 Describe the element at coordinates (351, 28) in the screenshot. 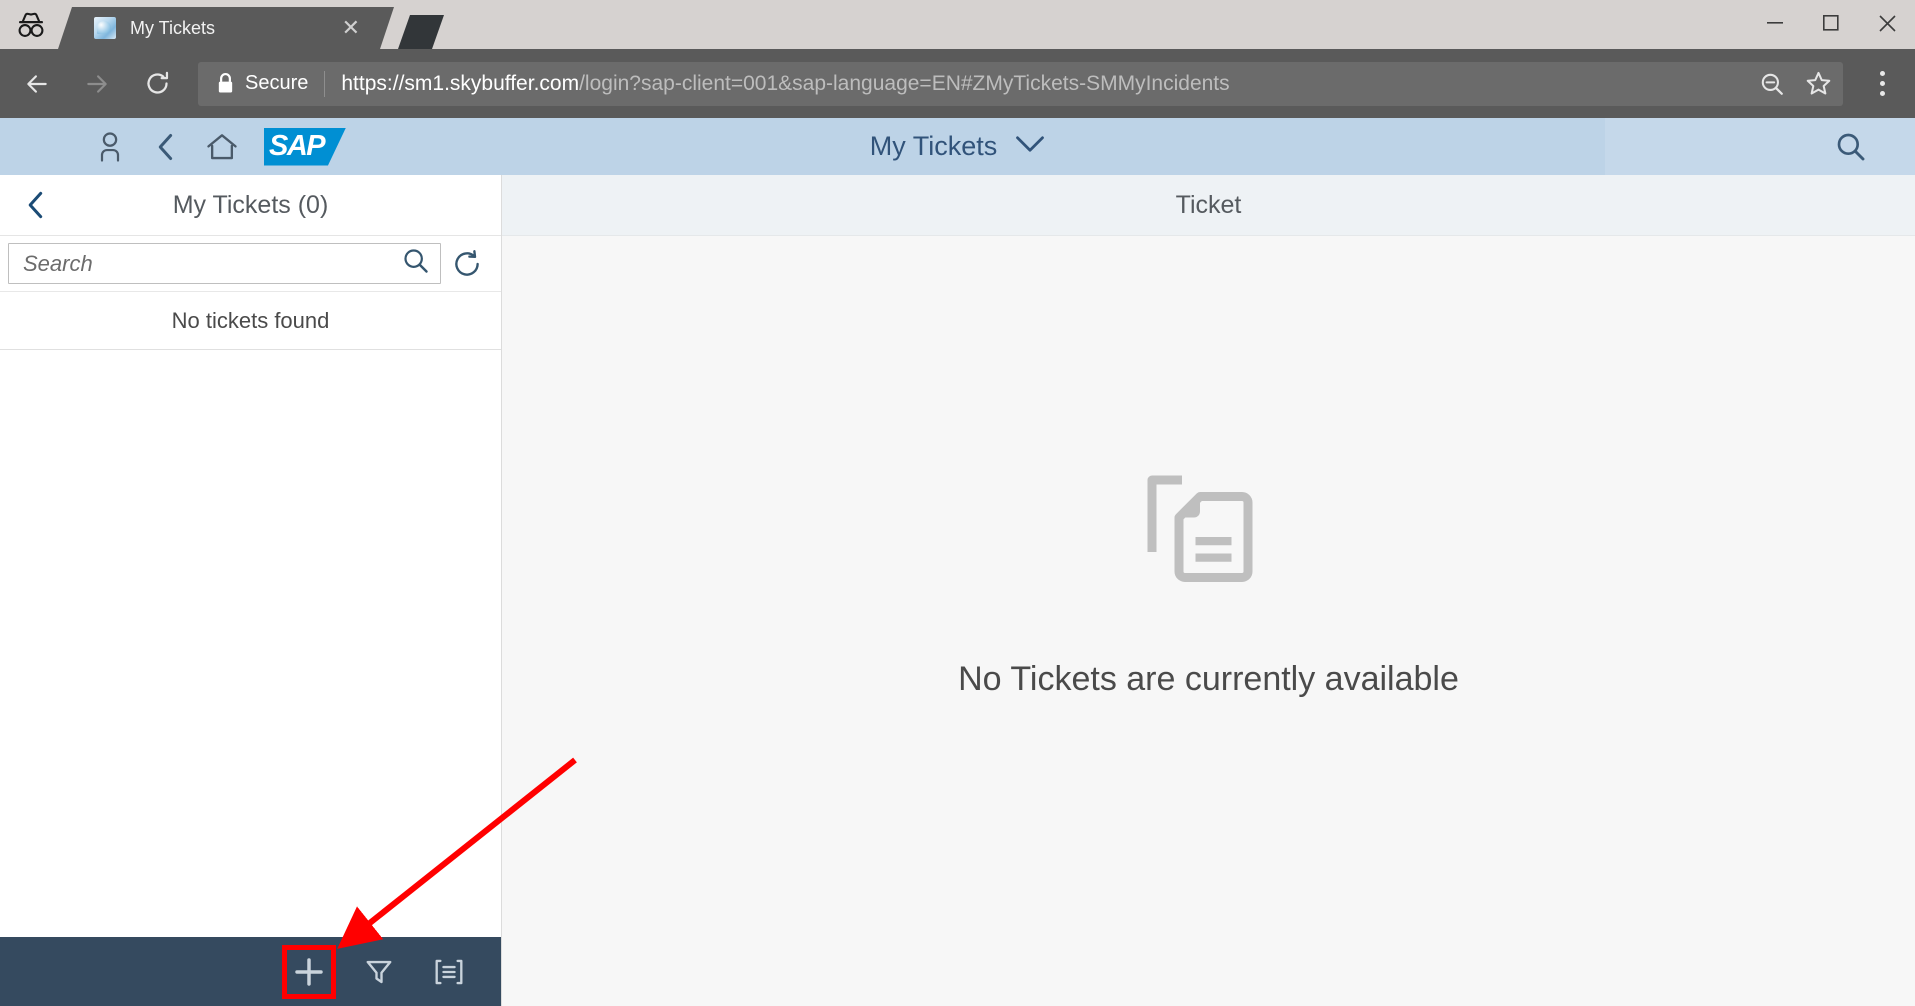

I see `close-icon: ✕` at that location.